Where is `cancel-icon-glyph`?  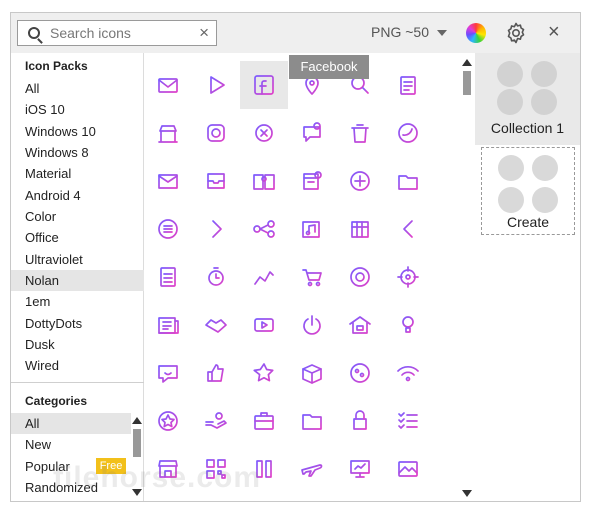
cancel-icon-glyph is located at coordinates (264, 133).